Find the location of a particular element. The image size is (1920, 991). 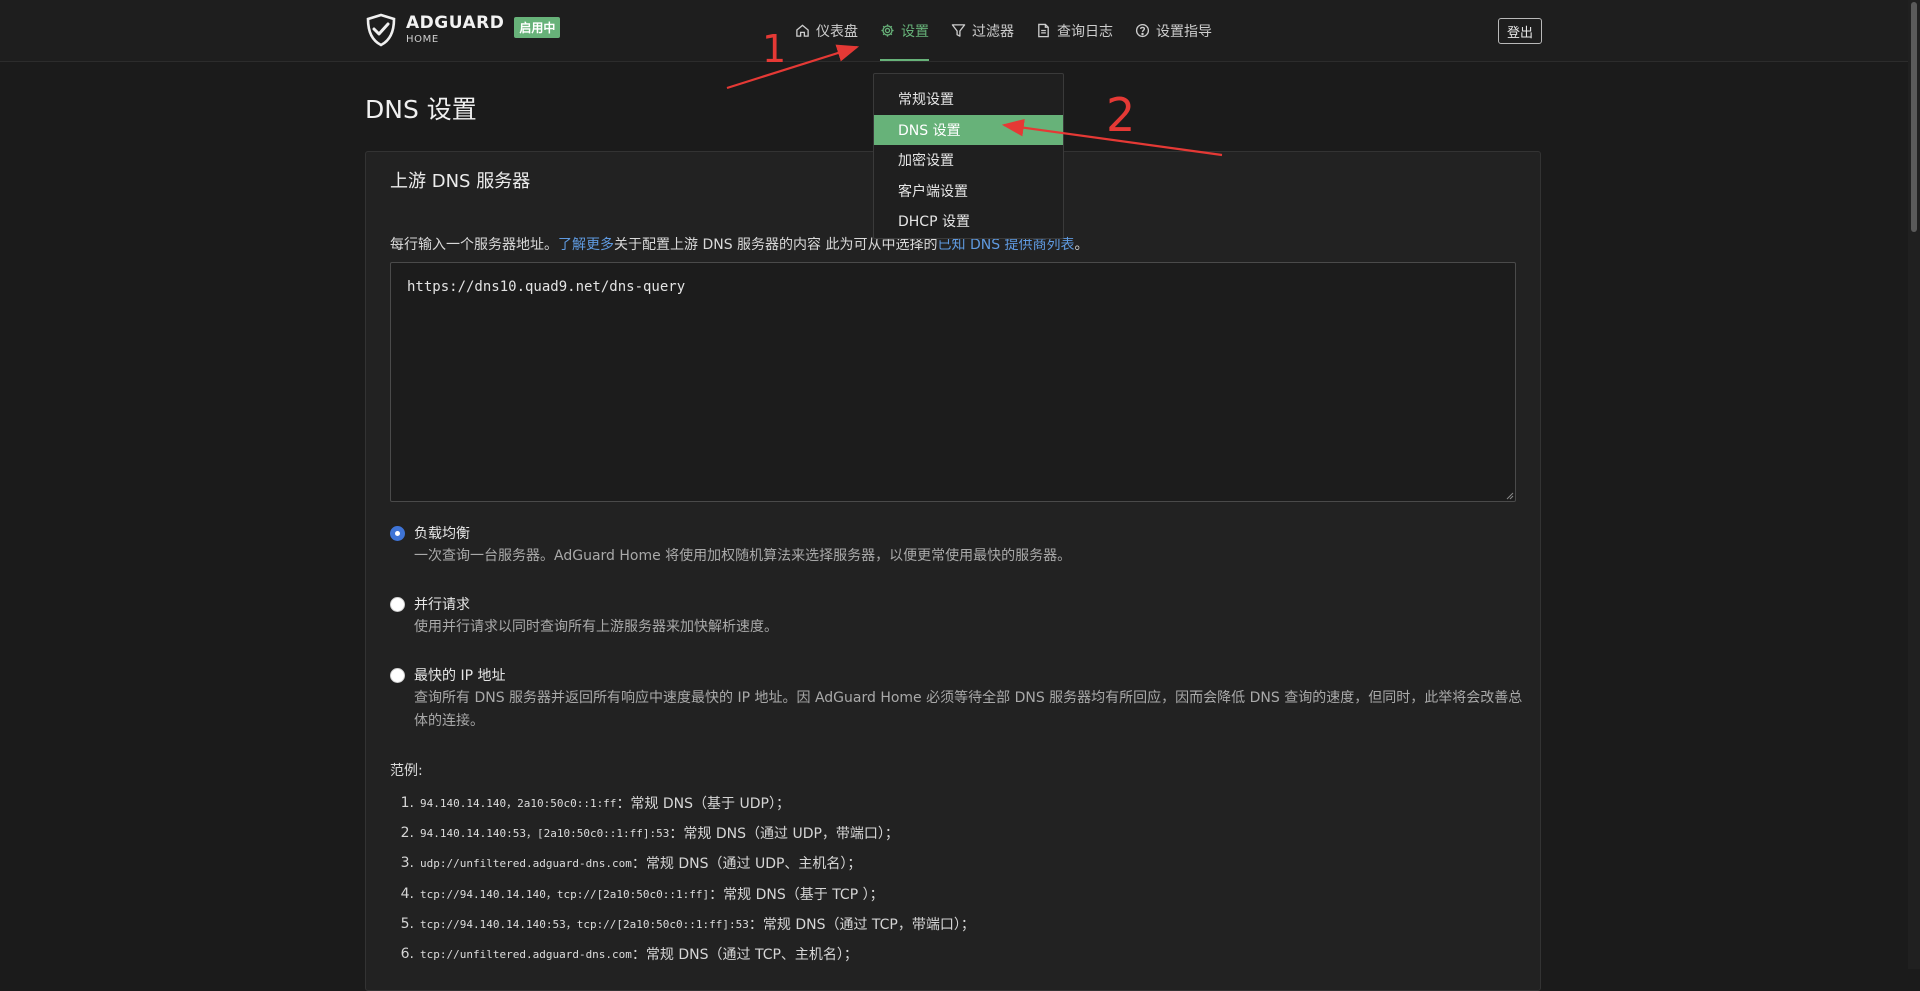

page-scrollbar is located at coordinates (1914, 484).